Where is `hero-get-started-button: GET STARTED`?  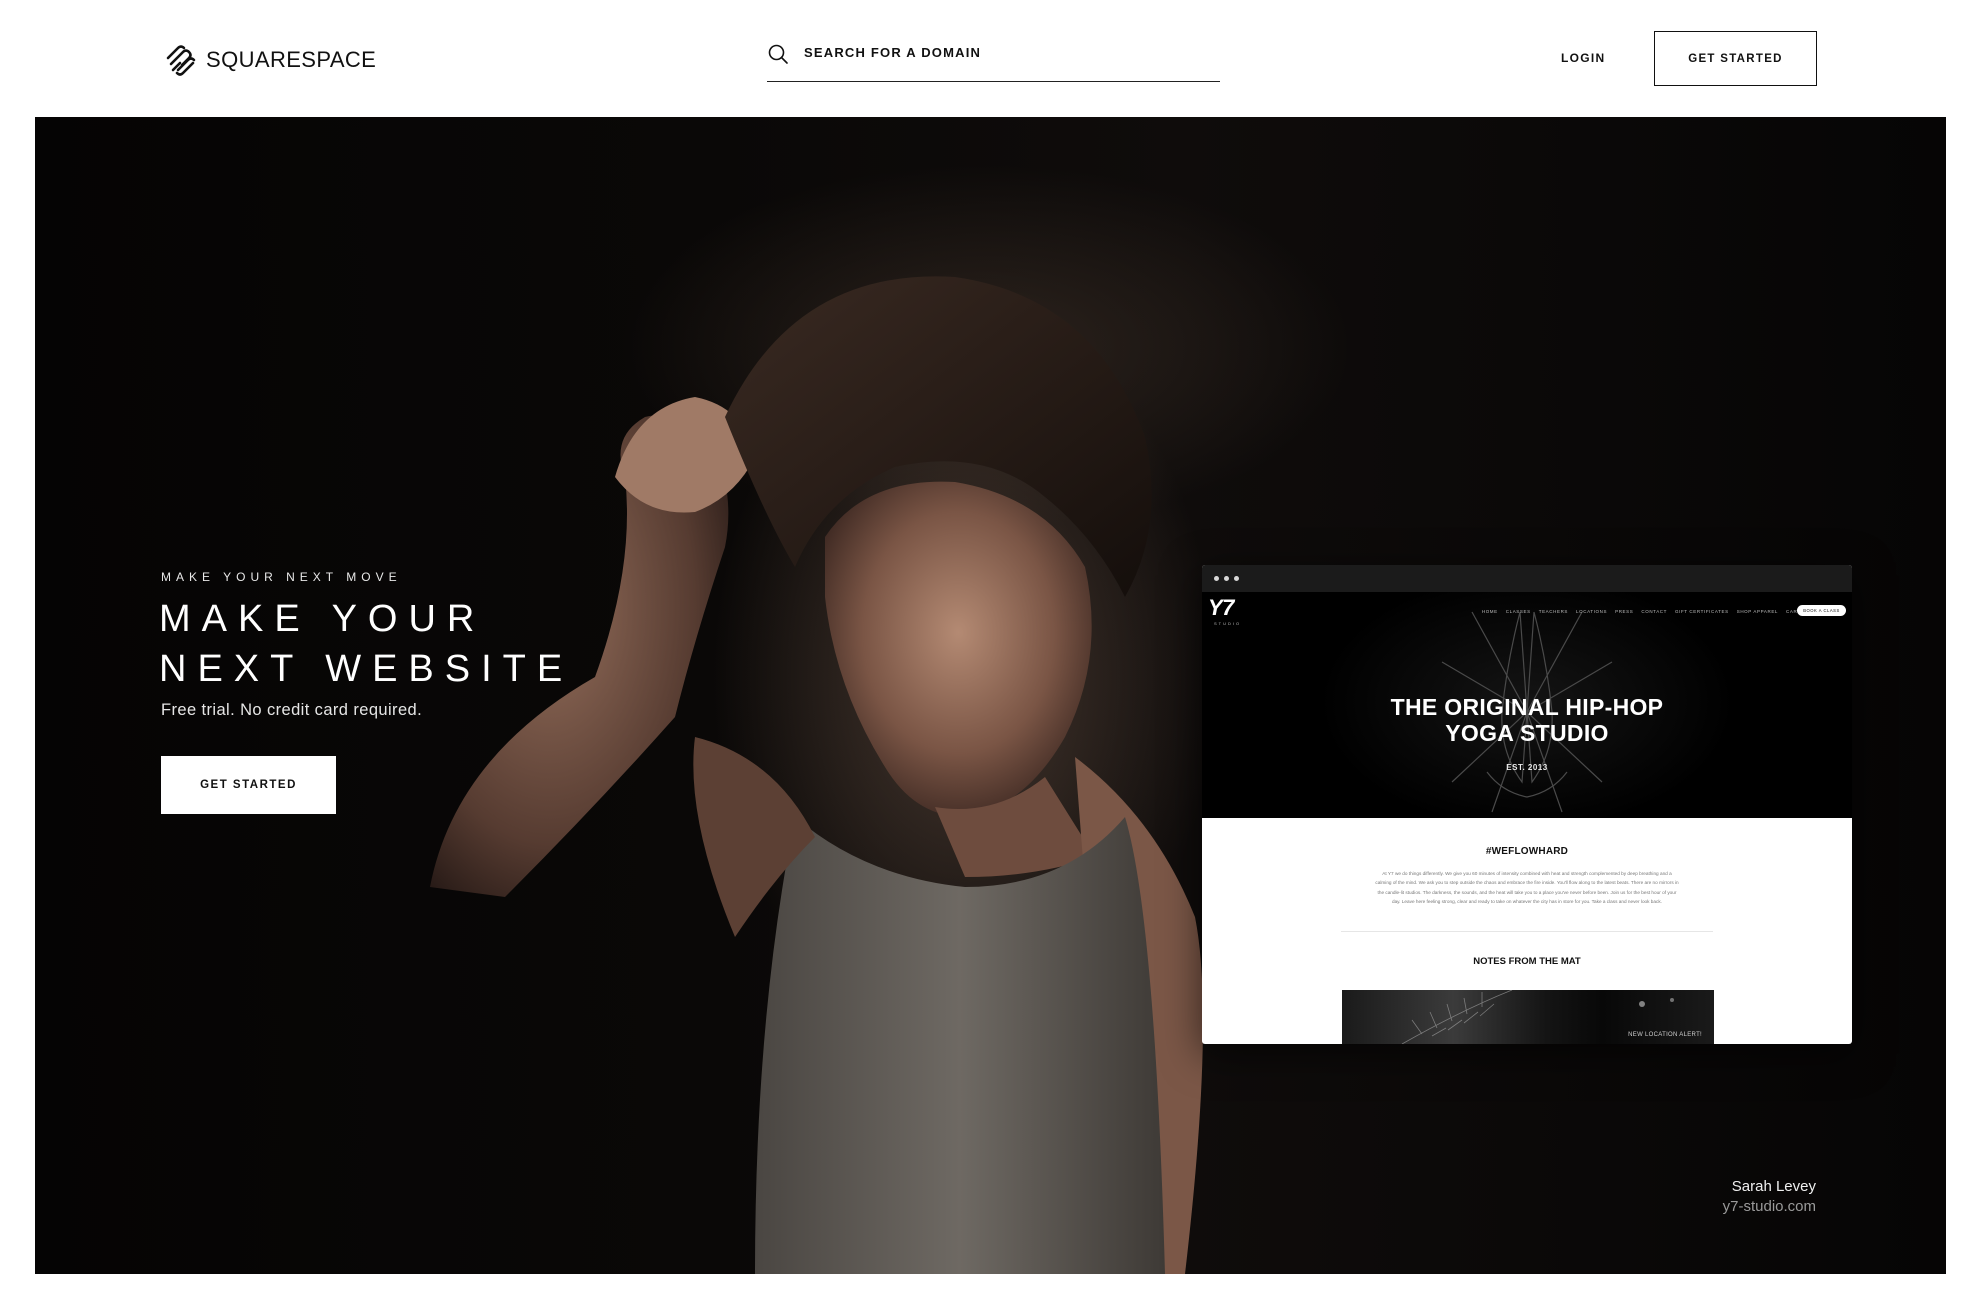 hero-get-started-button: GET STARTED is located at coordinates (248, 785).